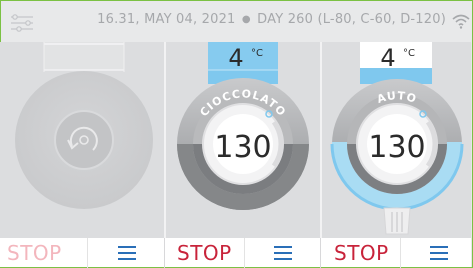 This screenshot has width=473, height=268. I want to click on unit-3-time-value: 130, so click(396, 147).